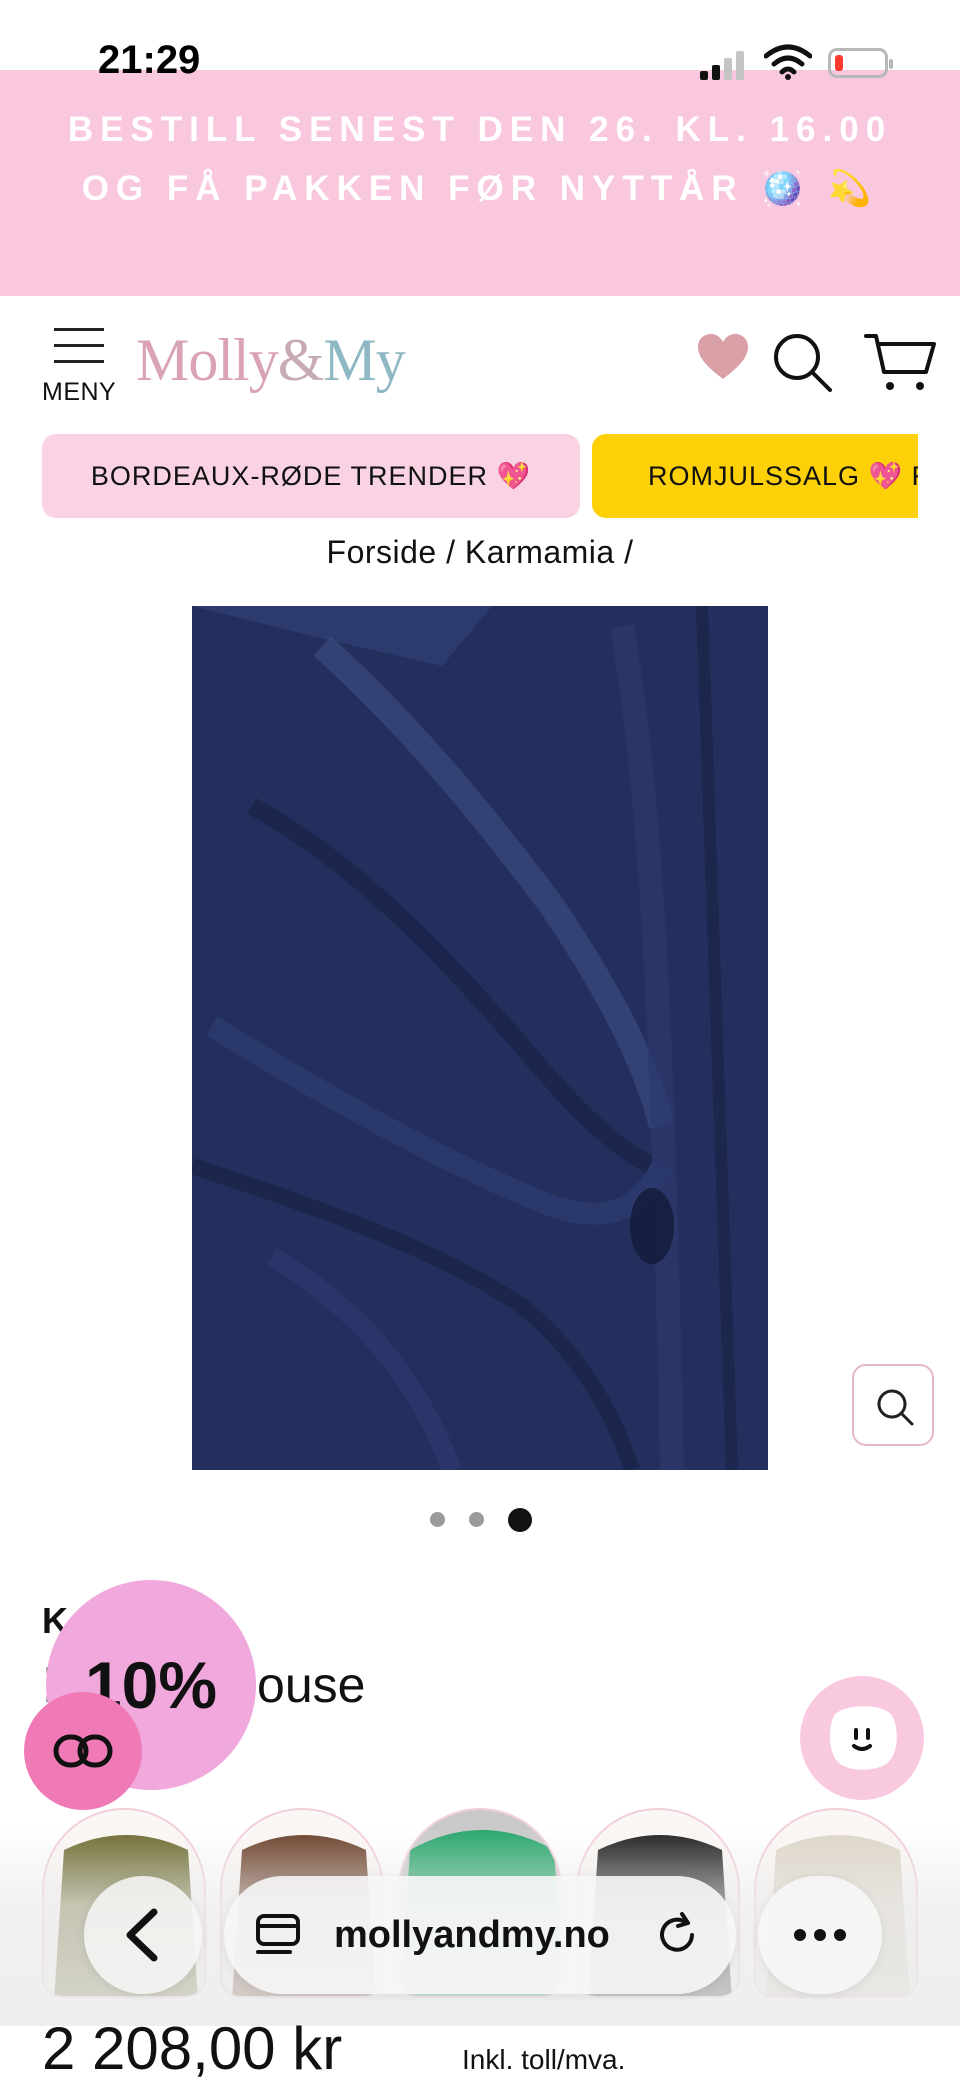  Describe the element at coordinates (305, 1685) in the screenshot. I see `product-title-right: louse` at that location.